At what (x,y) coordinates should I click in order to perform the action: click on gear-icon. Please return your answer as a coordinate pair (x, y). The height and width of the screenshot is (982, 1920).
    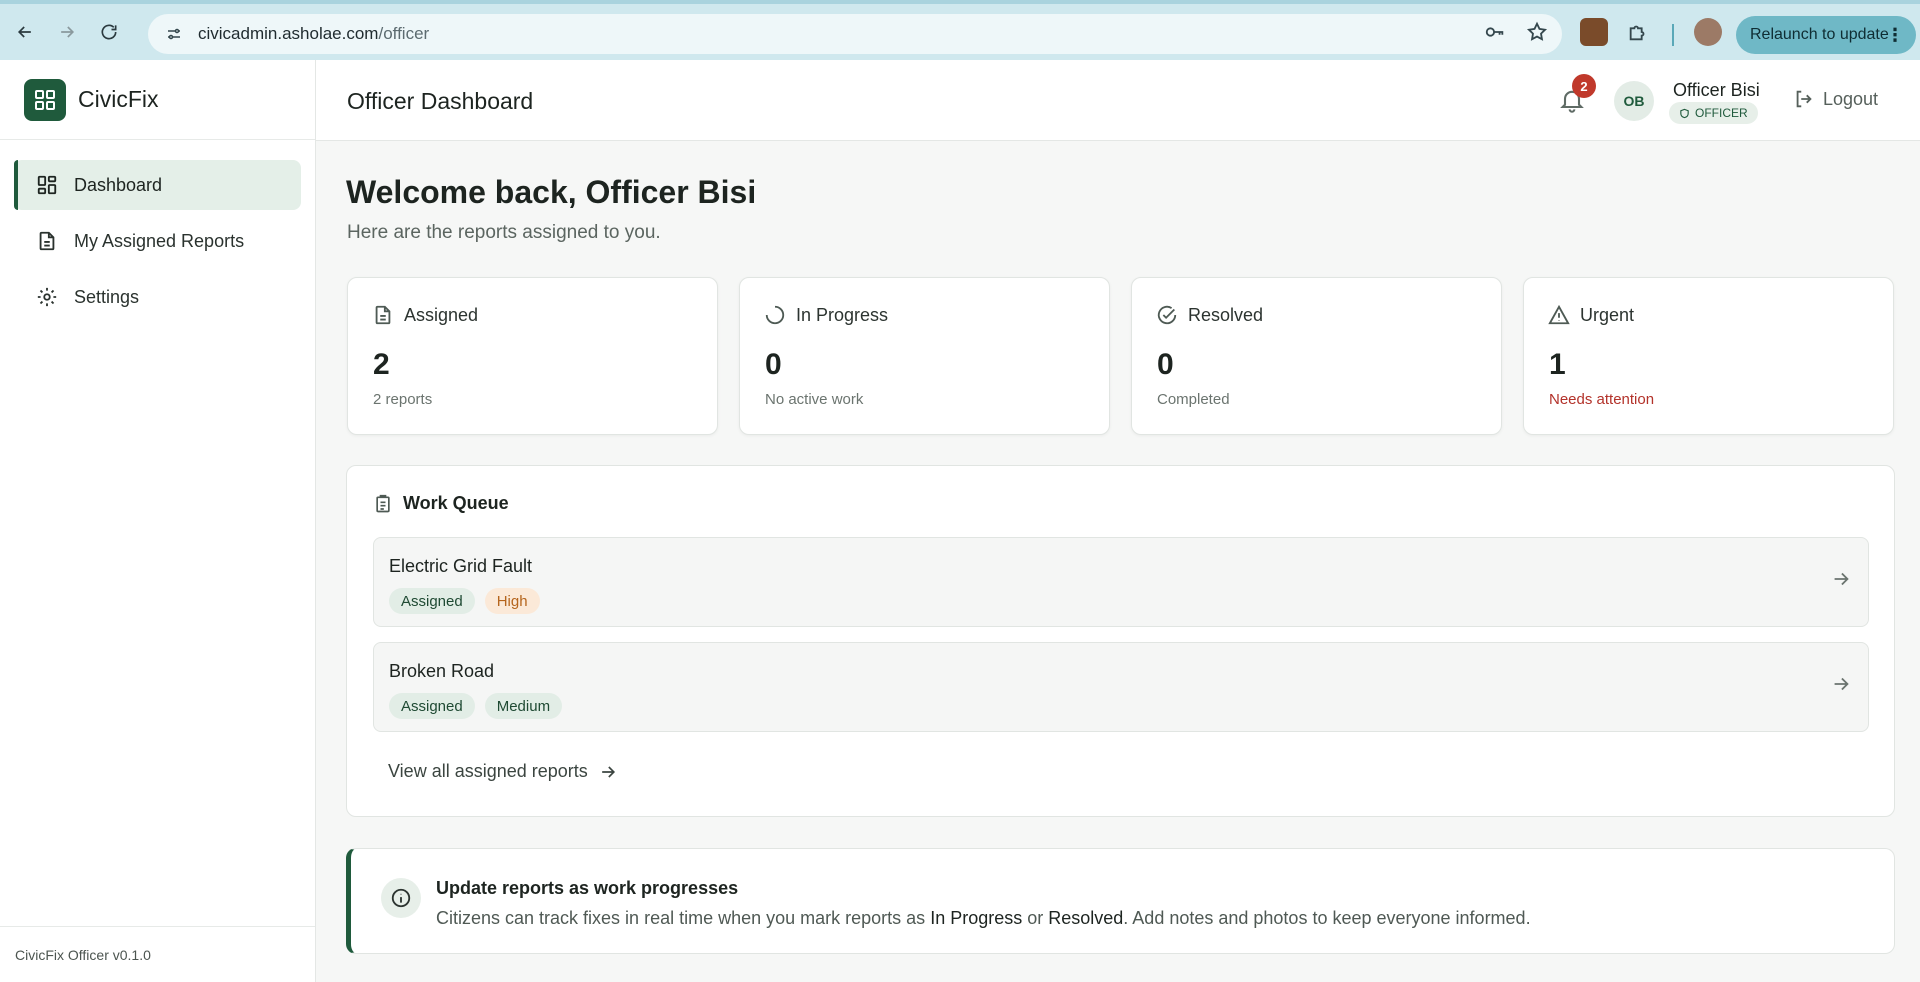
    Looking at the image, I should click on (47, 297).